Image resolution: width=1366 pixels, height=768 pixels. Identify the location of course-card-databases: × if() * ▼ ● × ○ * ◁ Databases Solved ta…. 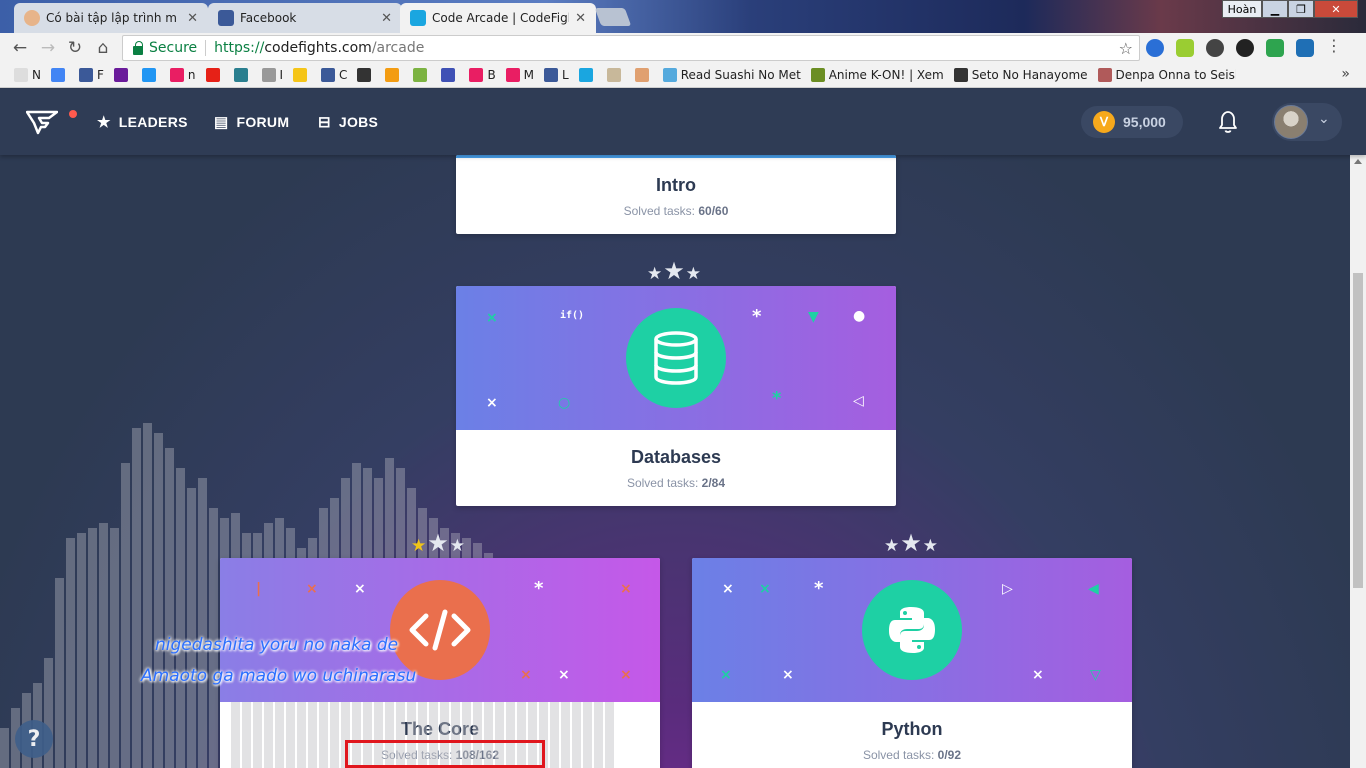
(676, 396).